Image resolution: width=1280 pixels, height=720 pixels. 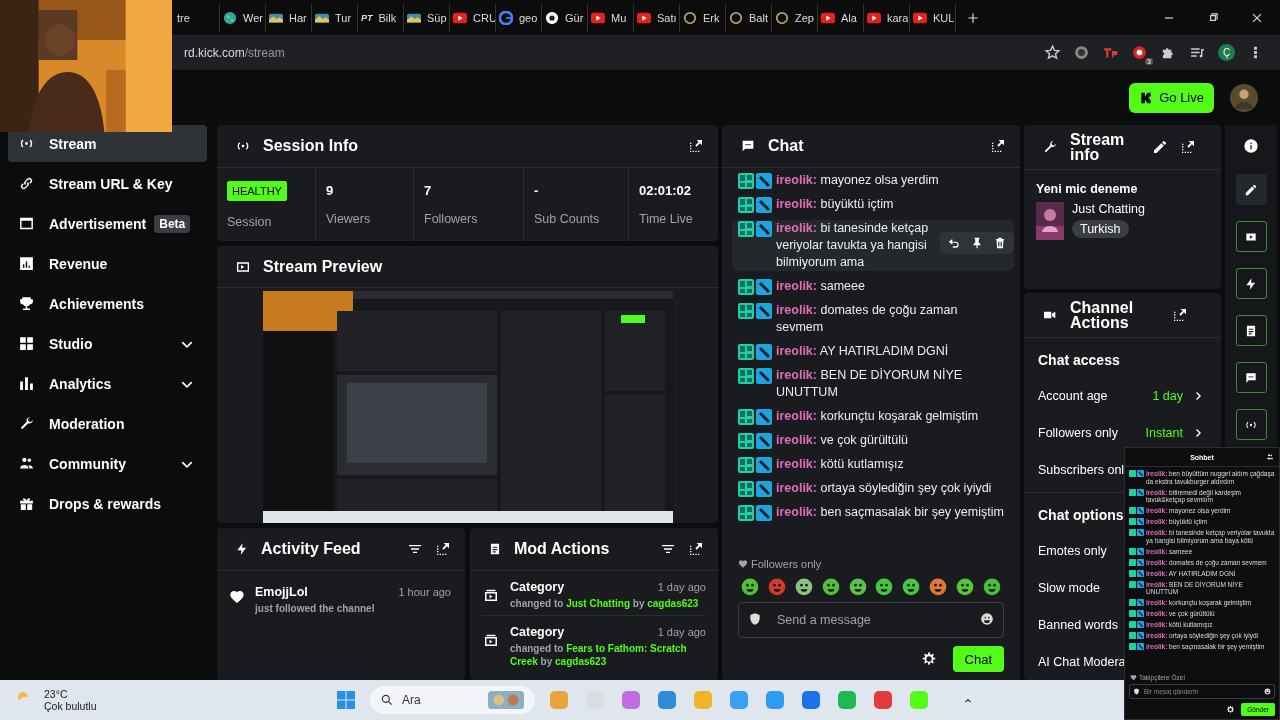 I want to click on setting-value: Instant, so click(x=1164, y=432).